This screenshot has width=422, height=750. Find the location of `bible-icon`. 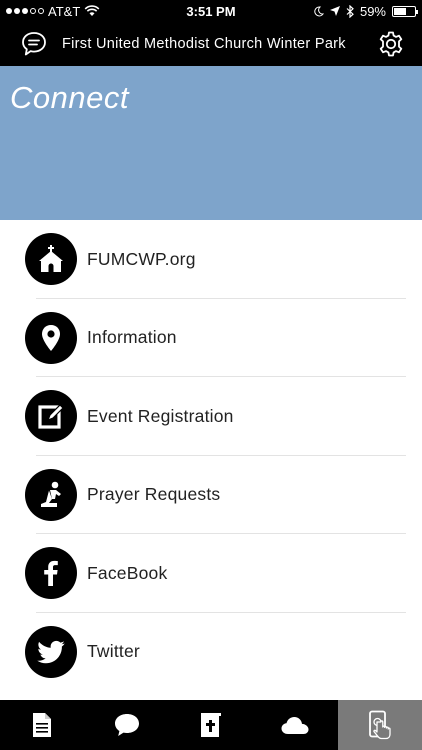

bible-icon is located at coordinates (211, 725).